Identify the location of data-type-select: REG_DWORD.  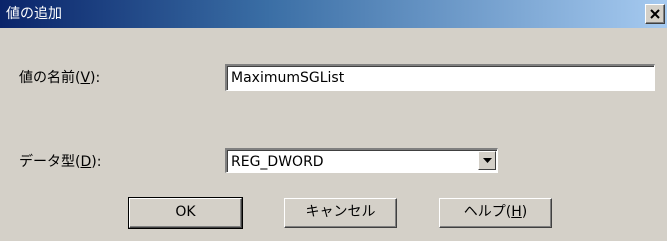
(361, 160).